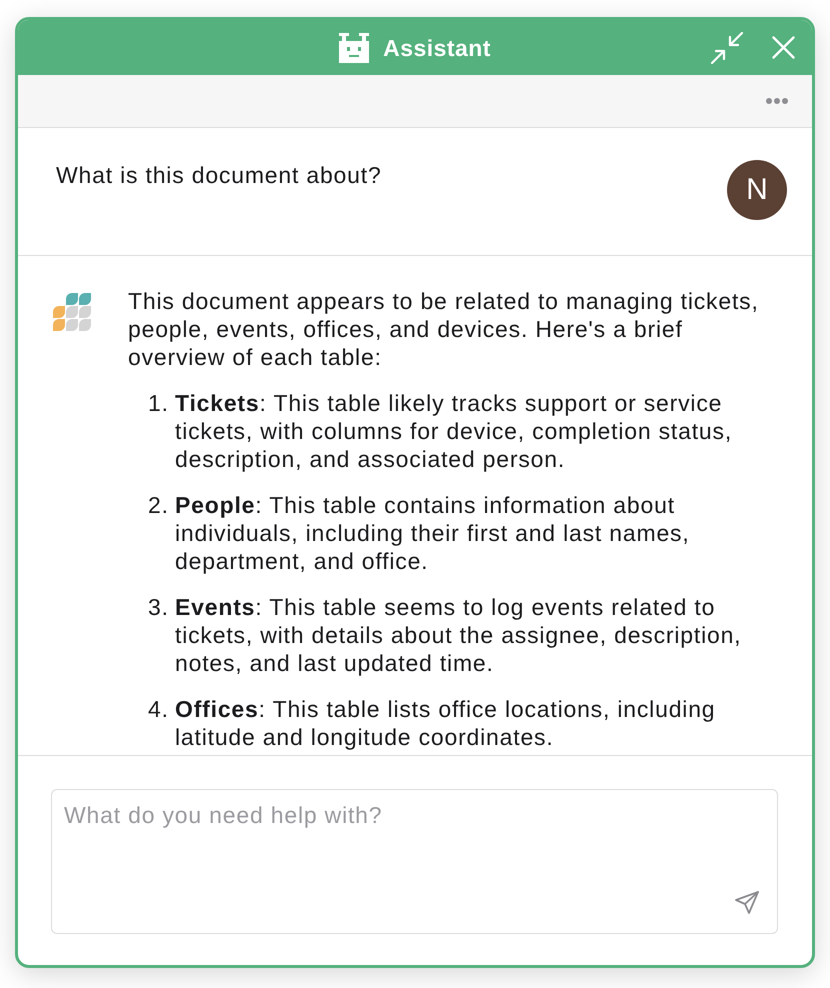  Describe the element at coordinates (72, 312) in the screenshot. I see `leaf-grid-icon` at that location.